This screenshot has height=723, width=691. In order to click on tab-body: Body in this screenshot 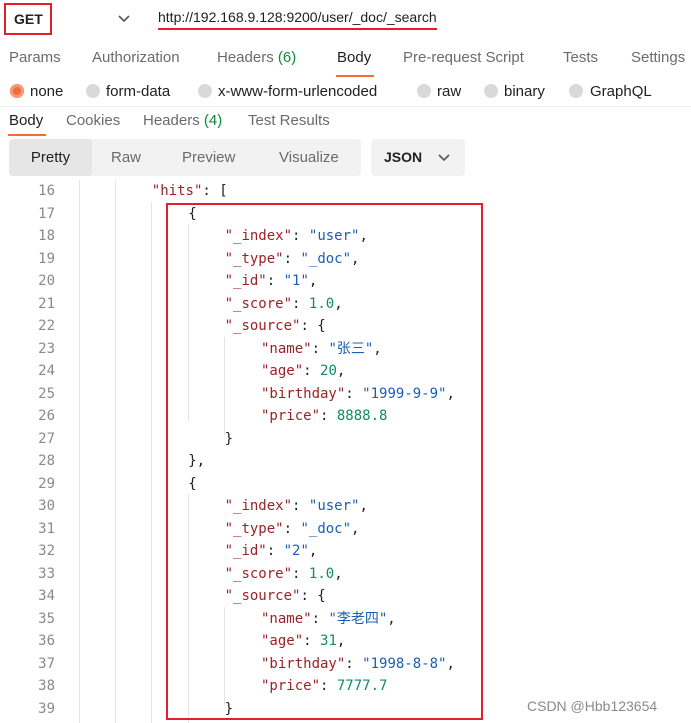, I will do `click(354, 57)`.